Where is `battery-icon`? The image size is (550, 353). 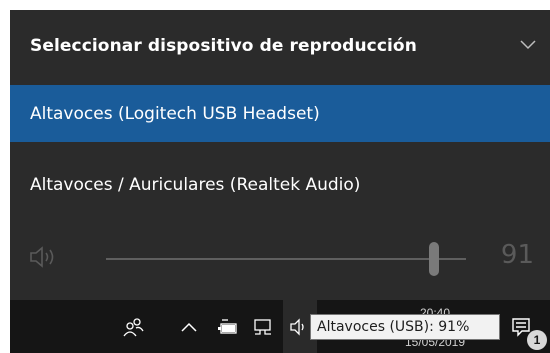 battery-icon is located at coordinates (227, 327).